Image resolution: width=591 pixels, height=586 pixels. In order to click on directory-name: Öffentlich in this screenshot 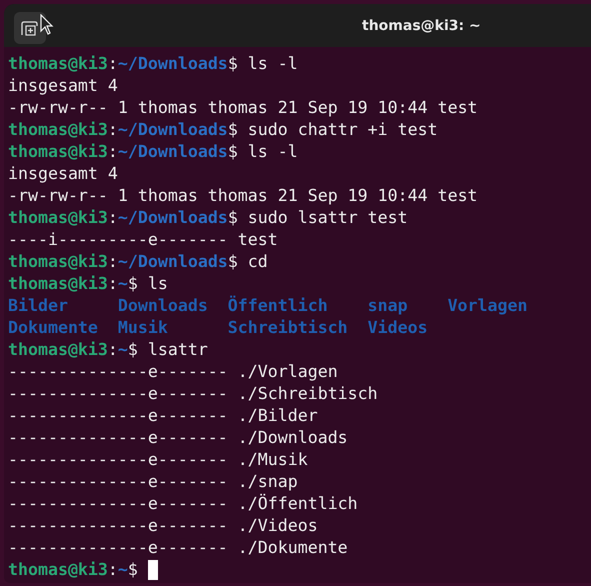, I will do `click(278, 306)`.